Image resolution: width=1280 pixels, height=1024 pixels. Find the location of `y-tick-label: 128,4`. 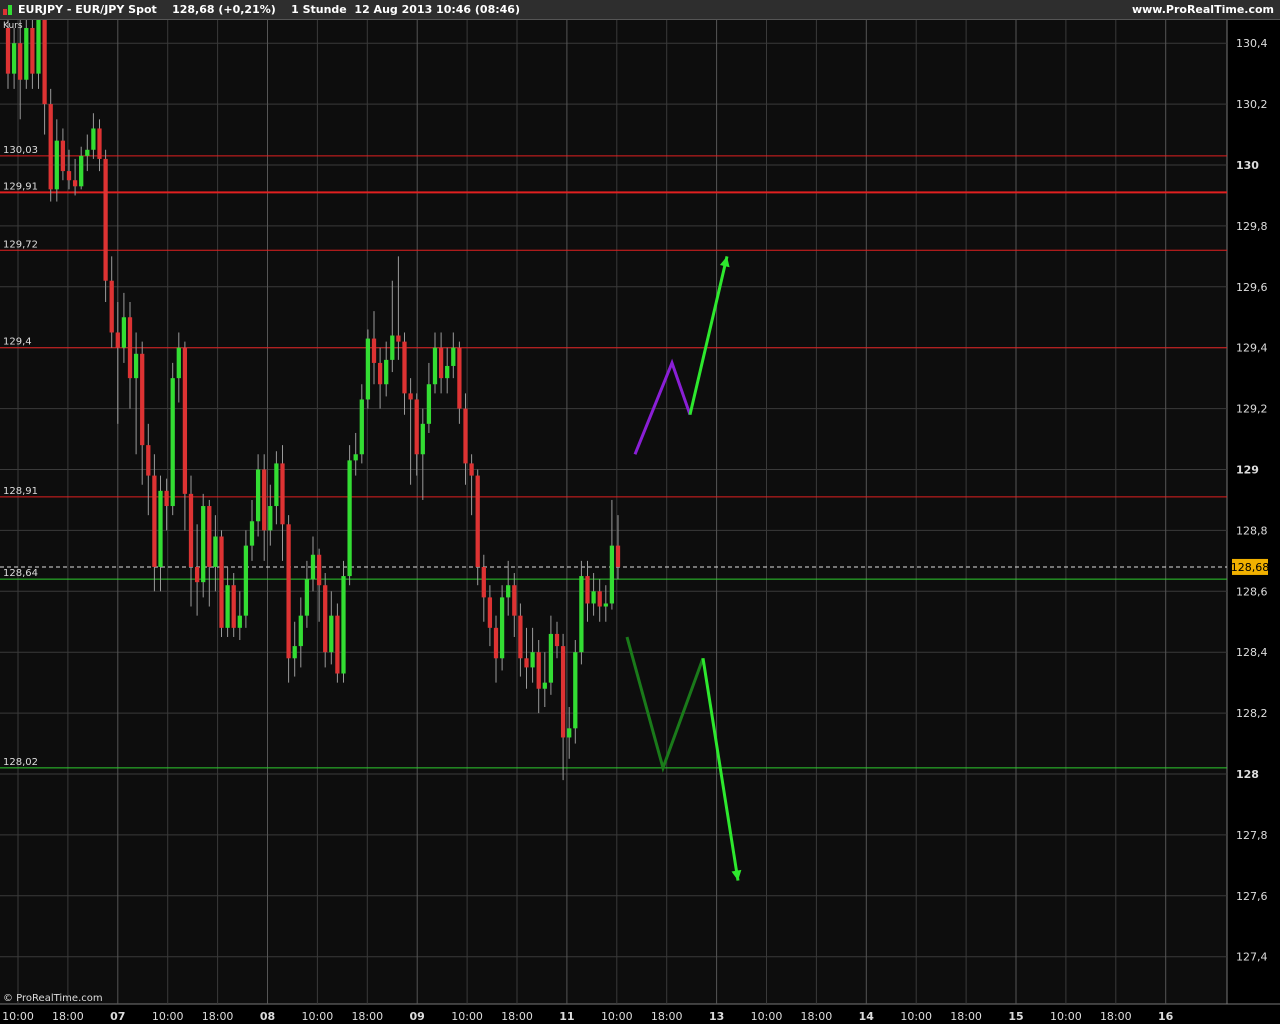

y-tick-label: 128,4 is located at coordinates (1252, 652).